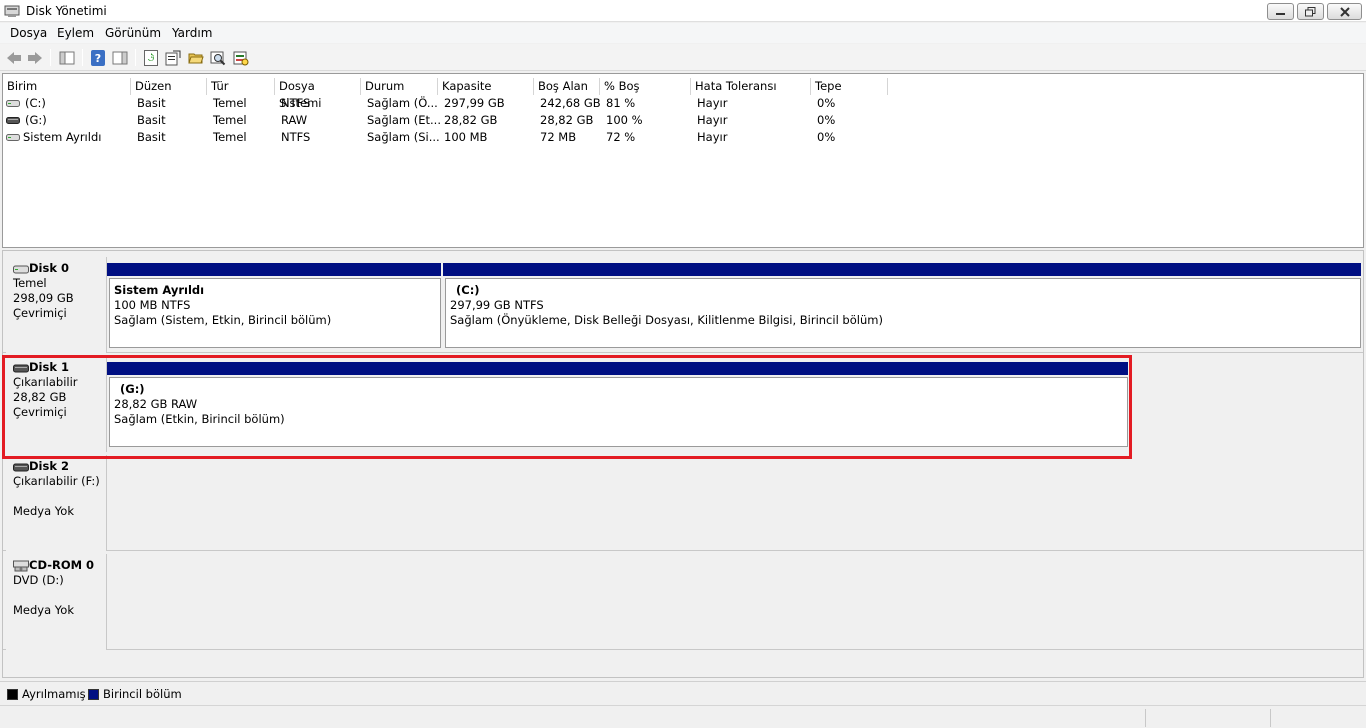 The width and height of the screenshot is (1366, 728). I want to click on disk-type: Temel, so click(30, 283).